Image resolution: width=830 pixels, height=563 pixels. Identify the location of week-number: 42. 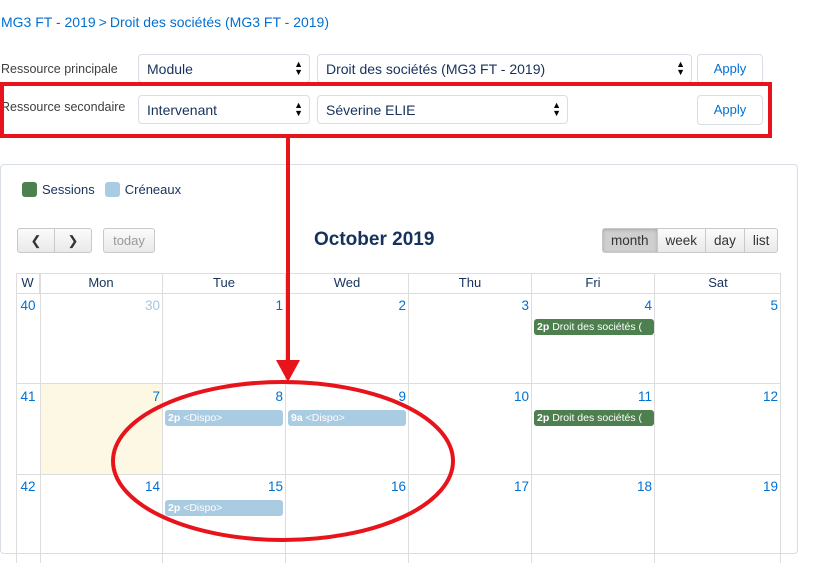
(28, 486).